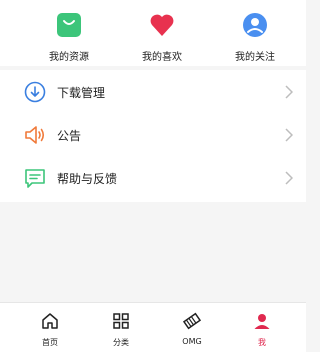 The image size is (320, 352). Describe the element at coordinates (69, 57) in the screenshot. I see `quick-link-label: 我的资源` at that location.